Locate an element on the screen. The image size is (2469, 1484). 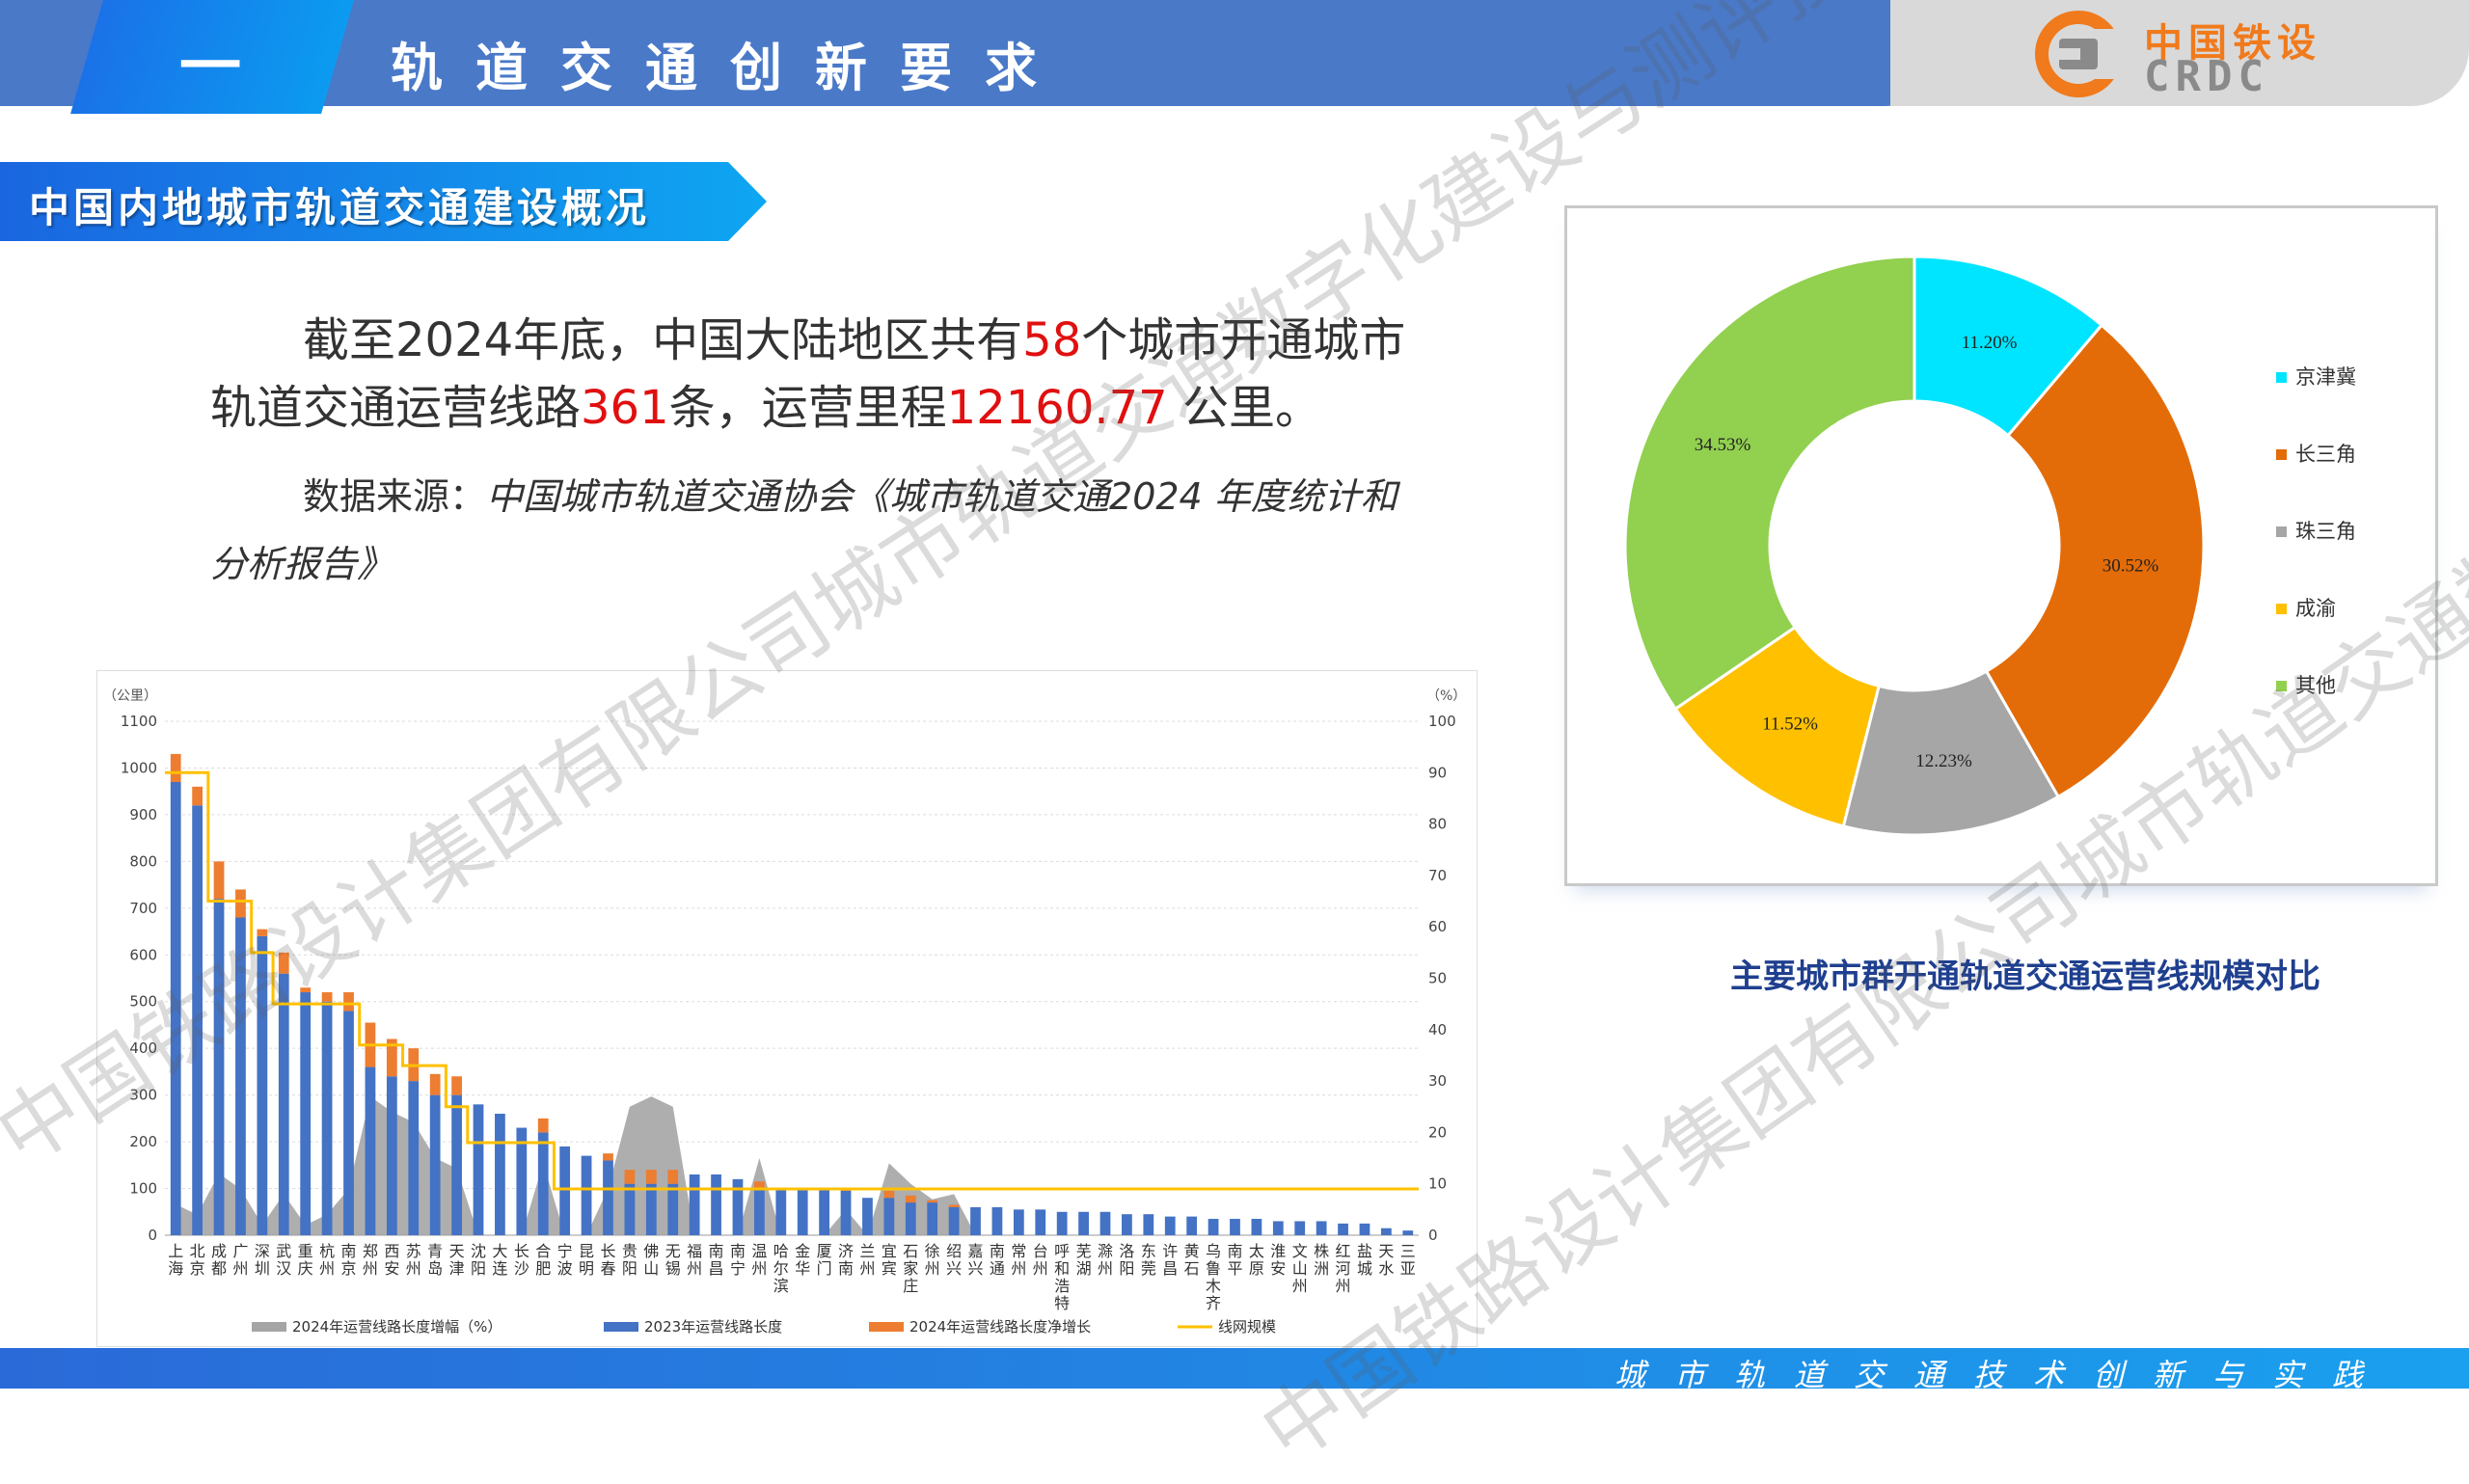
summary-text-3: 条，运营里程 is located at coordinates (807, 408).